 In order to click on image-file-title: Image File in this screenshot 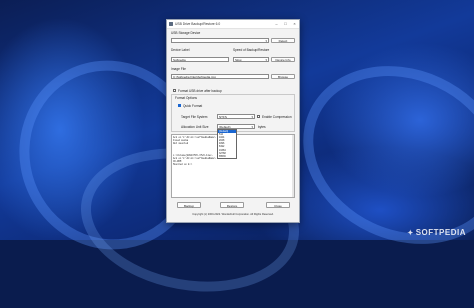, I will do `click(178, 69)`.